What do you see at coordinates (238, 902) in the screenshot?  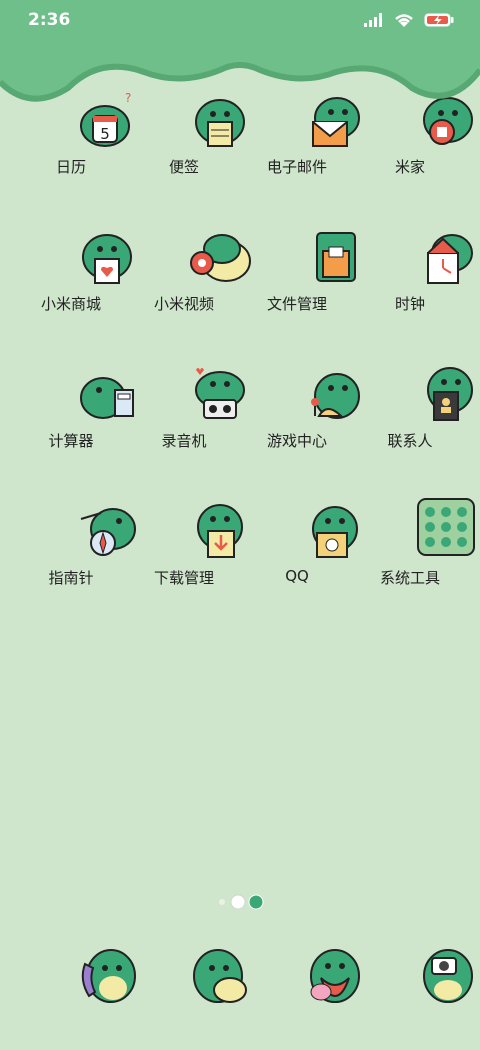 I see `page-dot-active` at bounding box center [238, 902].